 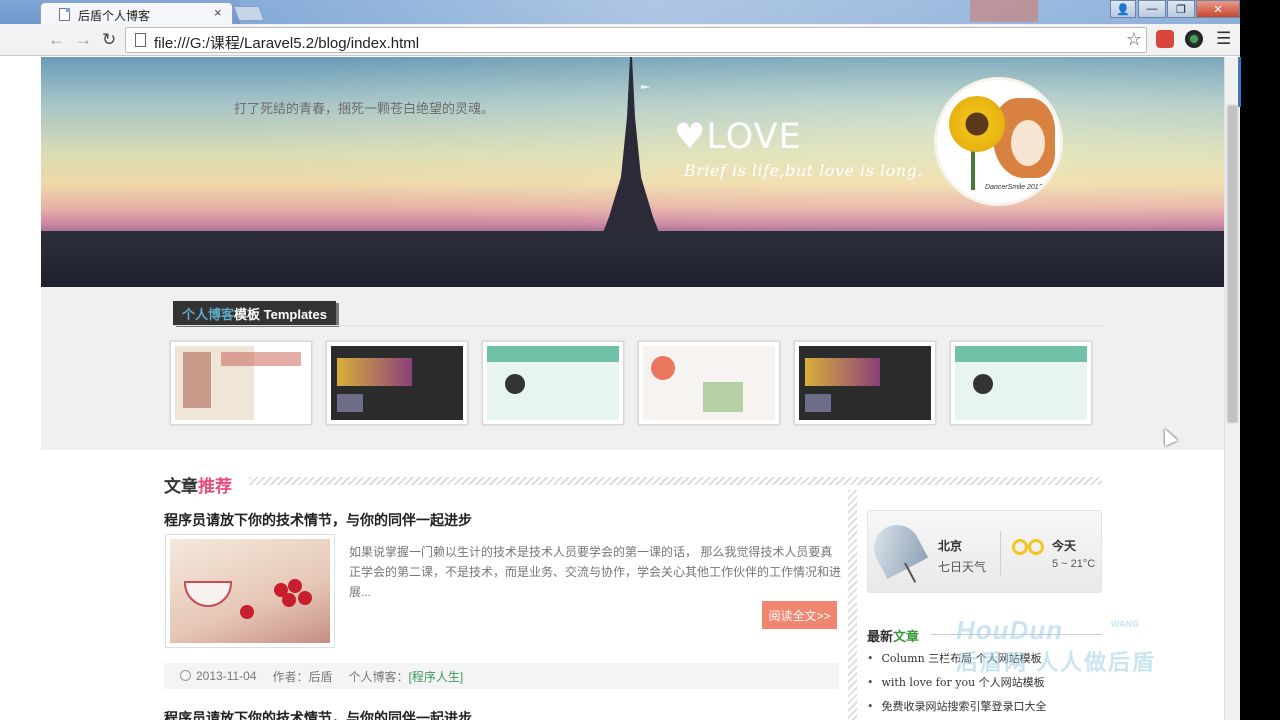 What do you see at coordinates (109, 40) in the screenshot?
I see `reload-icon: ↻` at bounding box center [109, 40].